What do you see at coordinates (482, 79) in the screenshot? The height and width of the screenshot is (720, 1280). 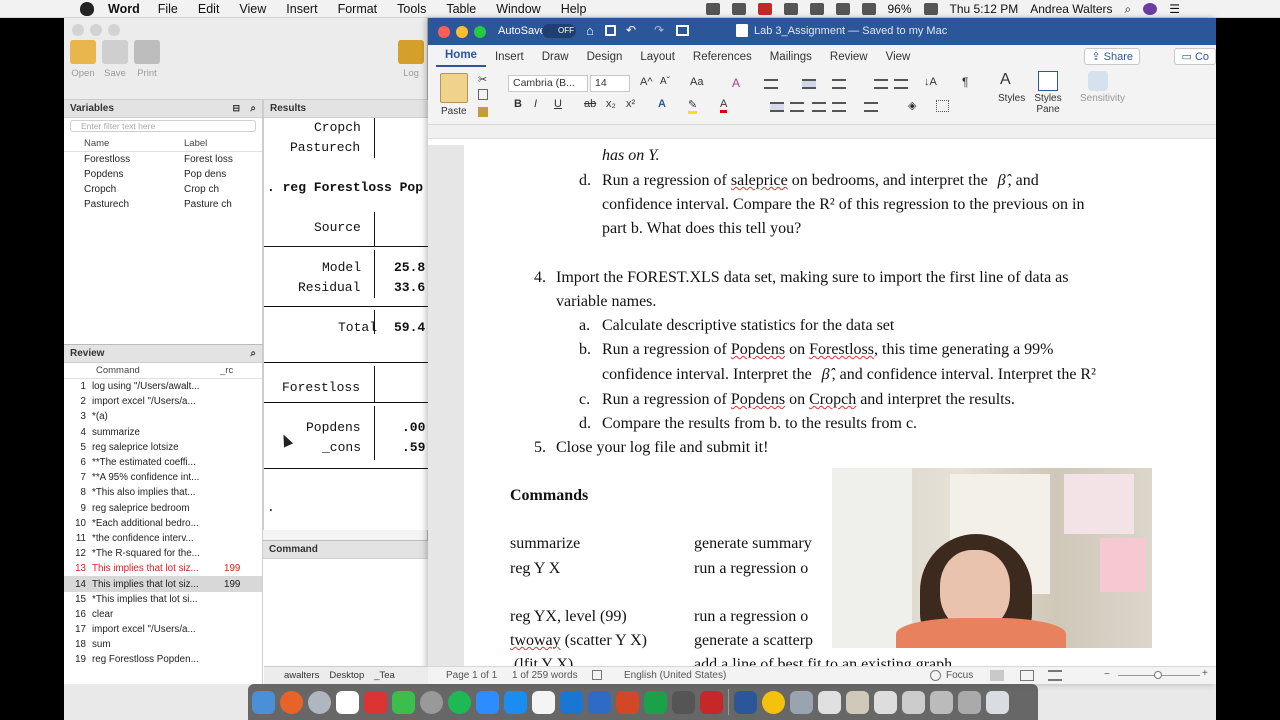 I see `cut-icon: ✂` at bounding box center [482, 79].